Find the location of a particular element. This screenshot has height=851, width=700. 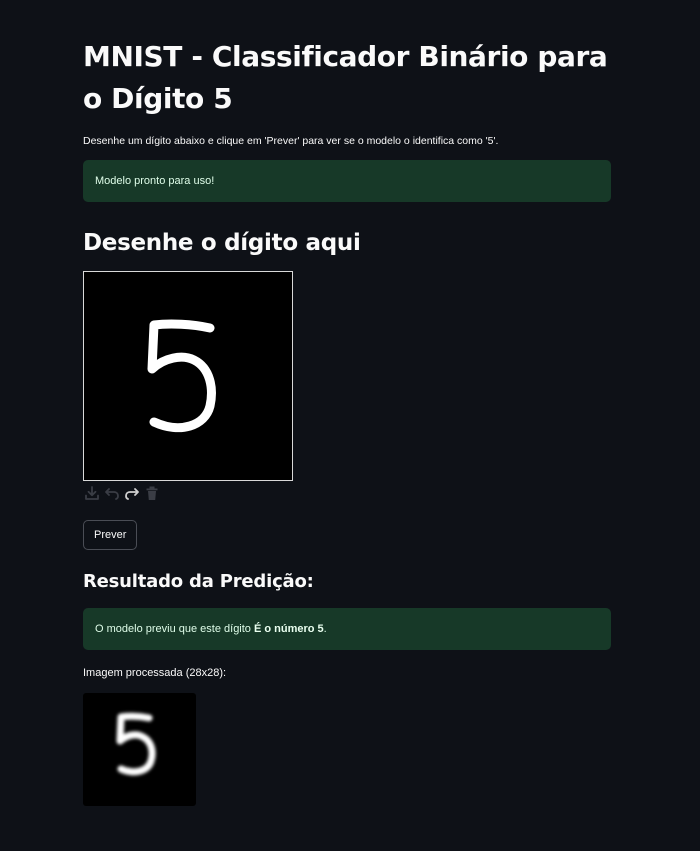

status-message: Modelo pronto para uso! is located at coordinates (155, 181).